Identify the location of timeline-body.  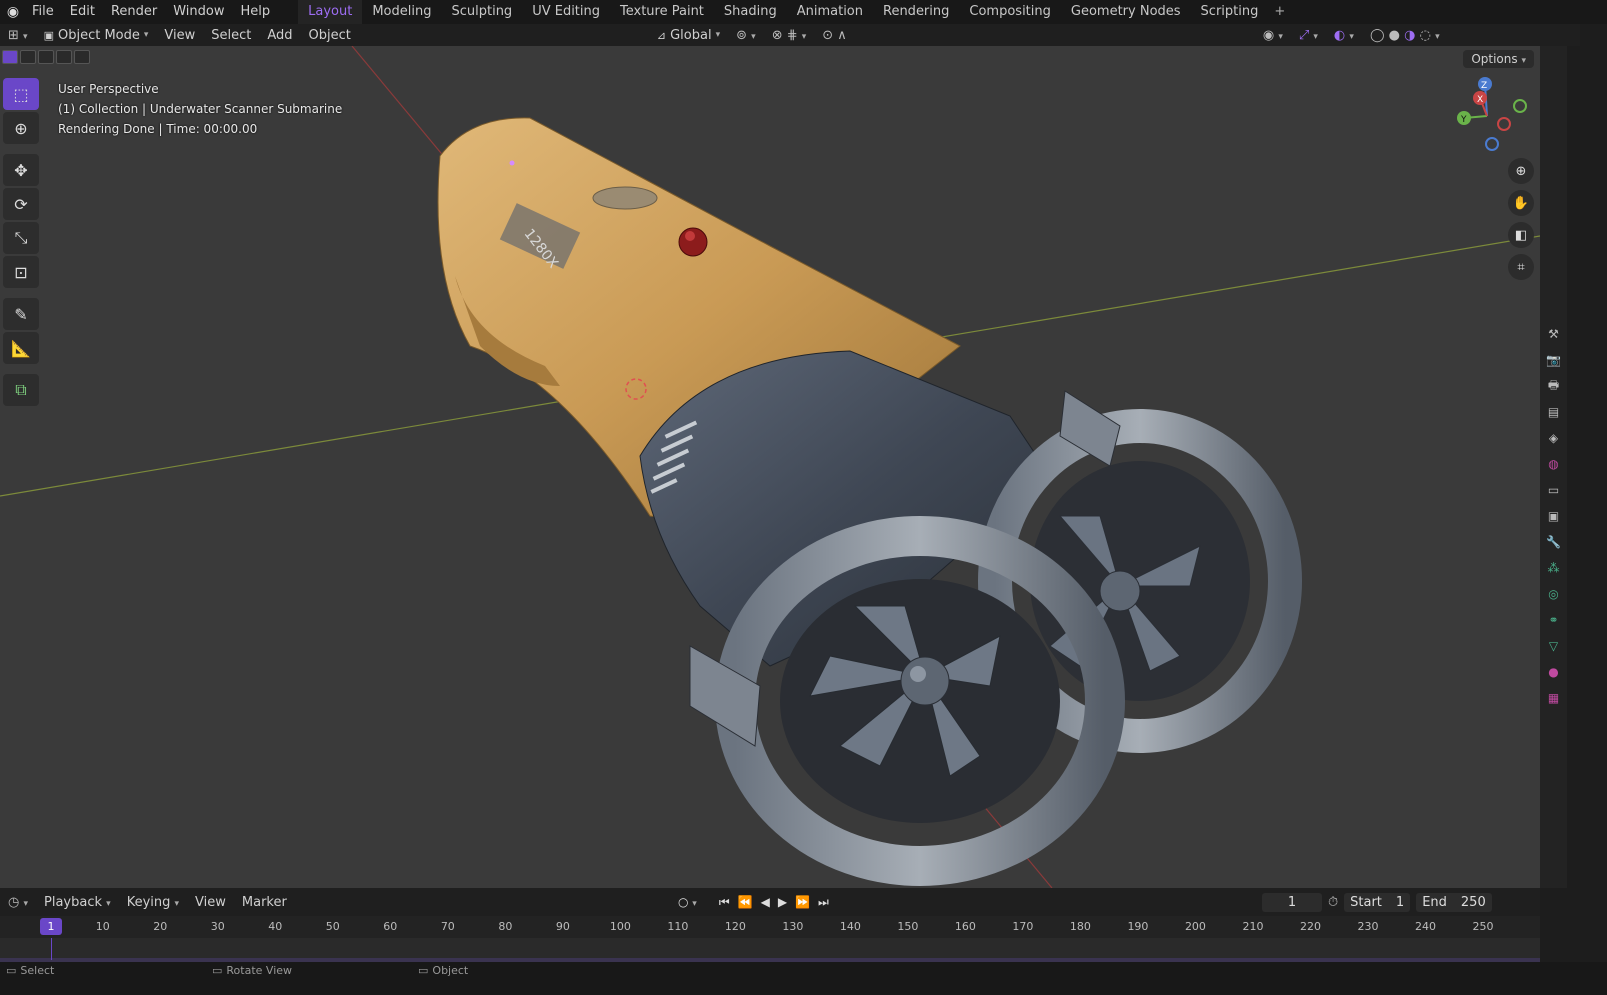
(770, 949).